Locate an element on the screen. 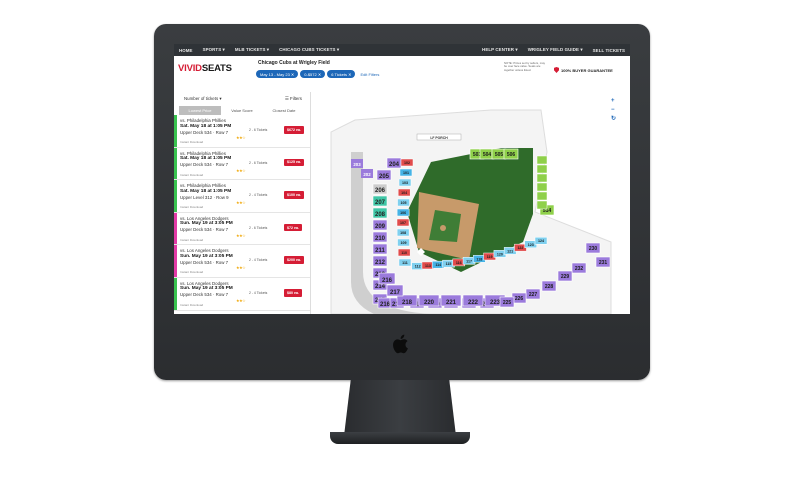  map-section-label: 117 is located at coordinates (469, 261).